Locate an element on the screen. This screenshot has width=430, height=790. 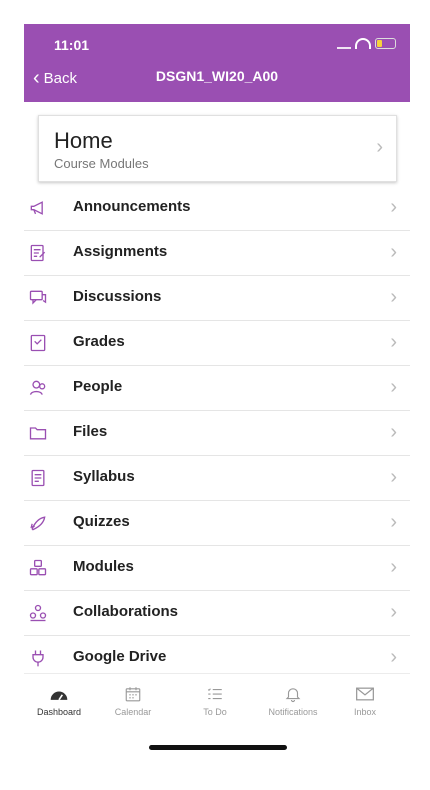
calendar-icon is located at coordinates (133, 694).